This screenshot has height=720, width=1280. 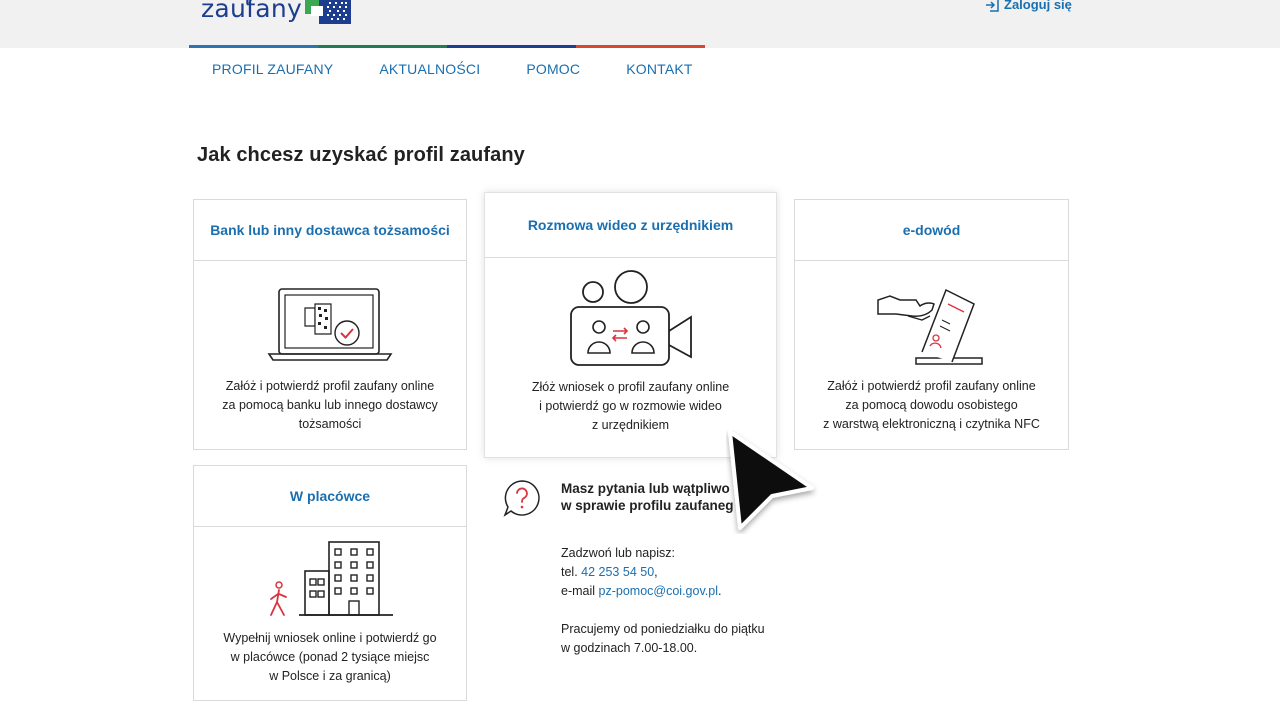 What do you see at coordinates (618, 553) in the screenshot?
I see `contact-intro: Zadzwoń lub napisz:` at bounding box center [618, 553].